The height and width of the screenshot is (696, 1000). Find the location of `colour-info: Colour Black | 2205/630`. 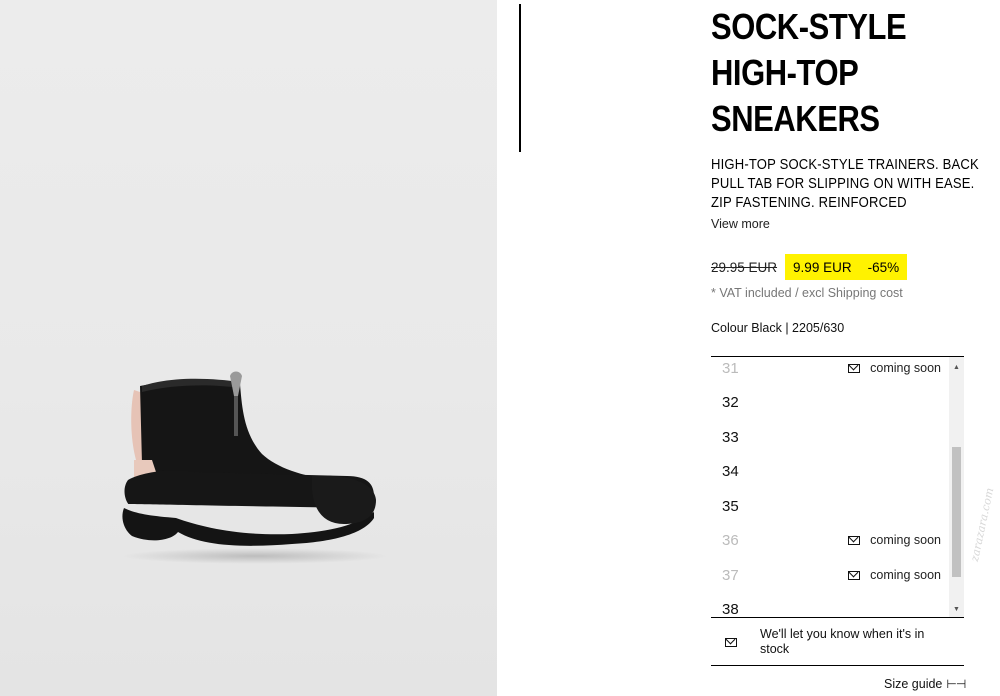

colour-info: Colour Black | 2205/630 is located at coordinates (778, 328).